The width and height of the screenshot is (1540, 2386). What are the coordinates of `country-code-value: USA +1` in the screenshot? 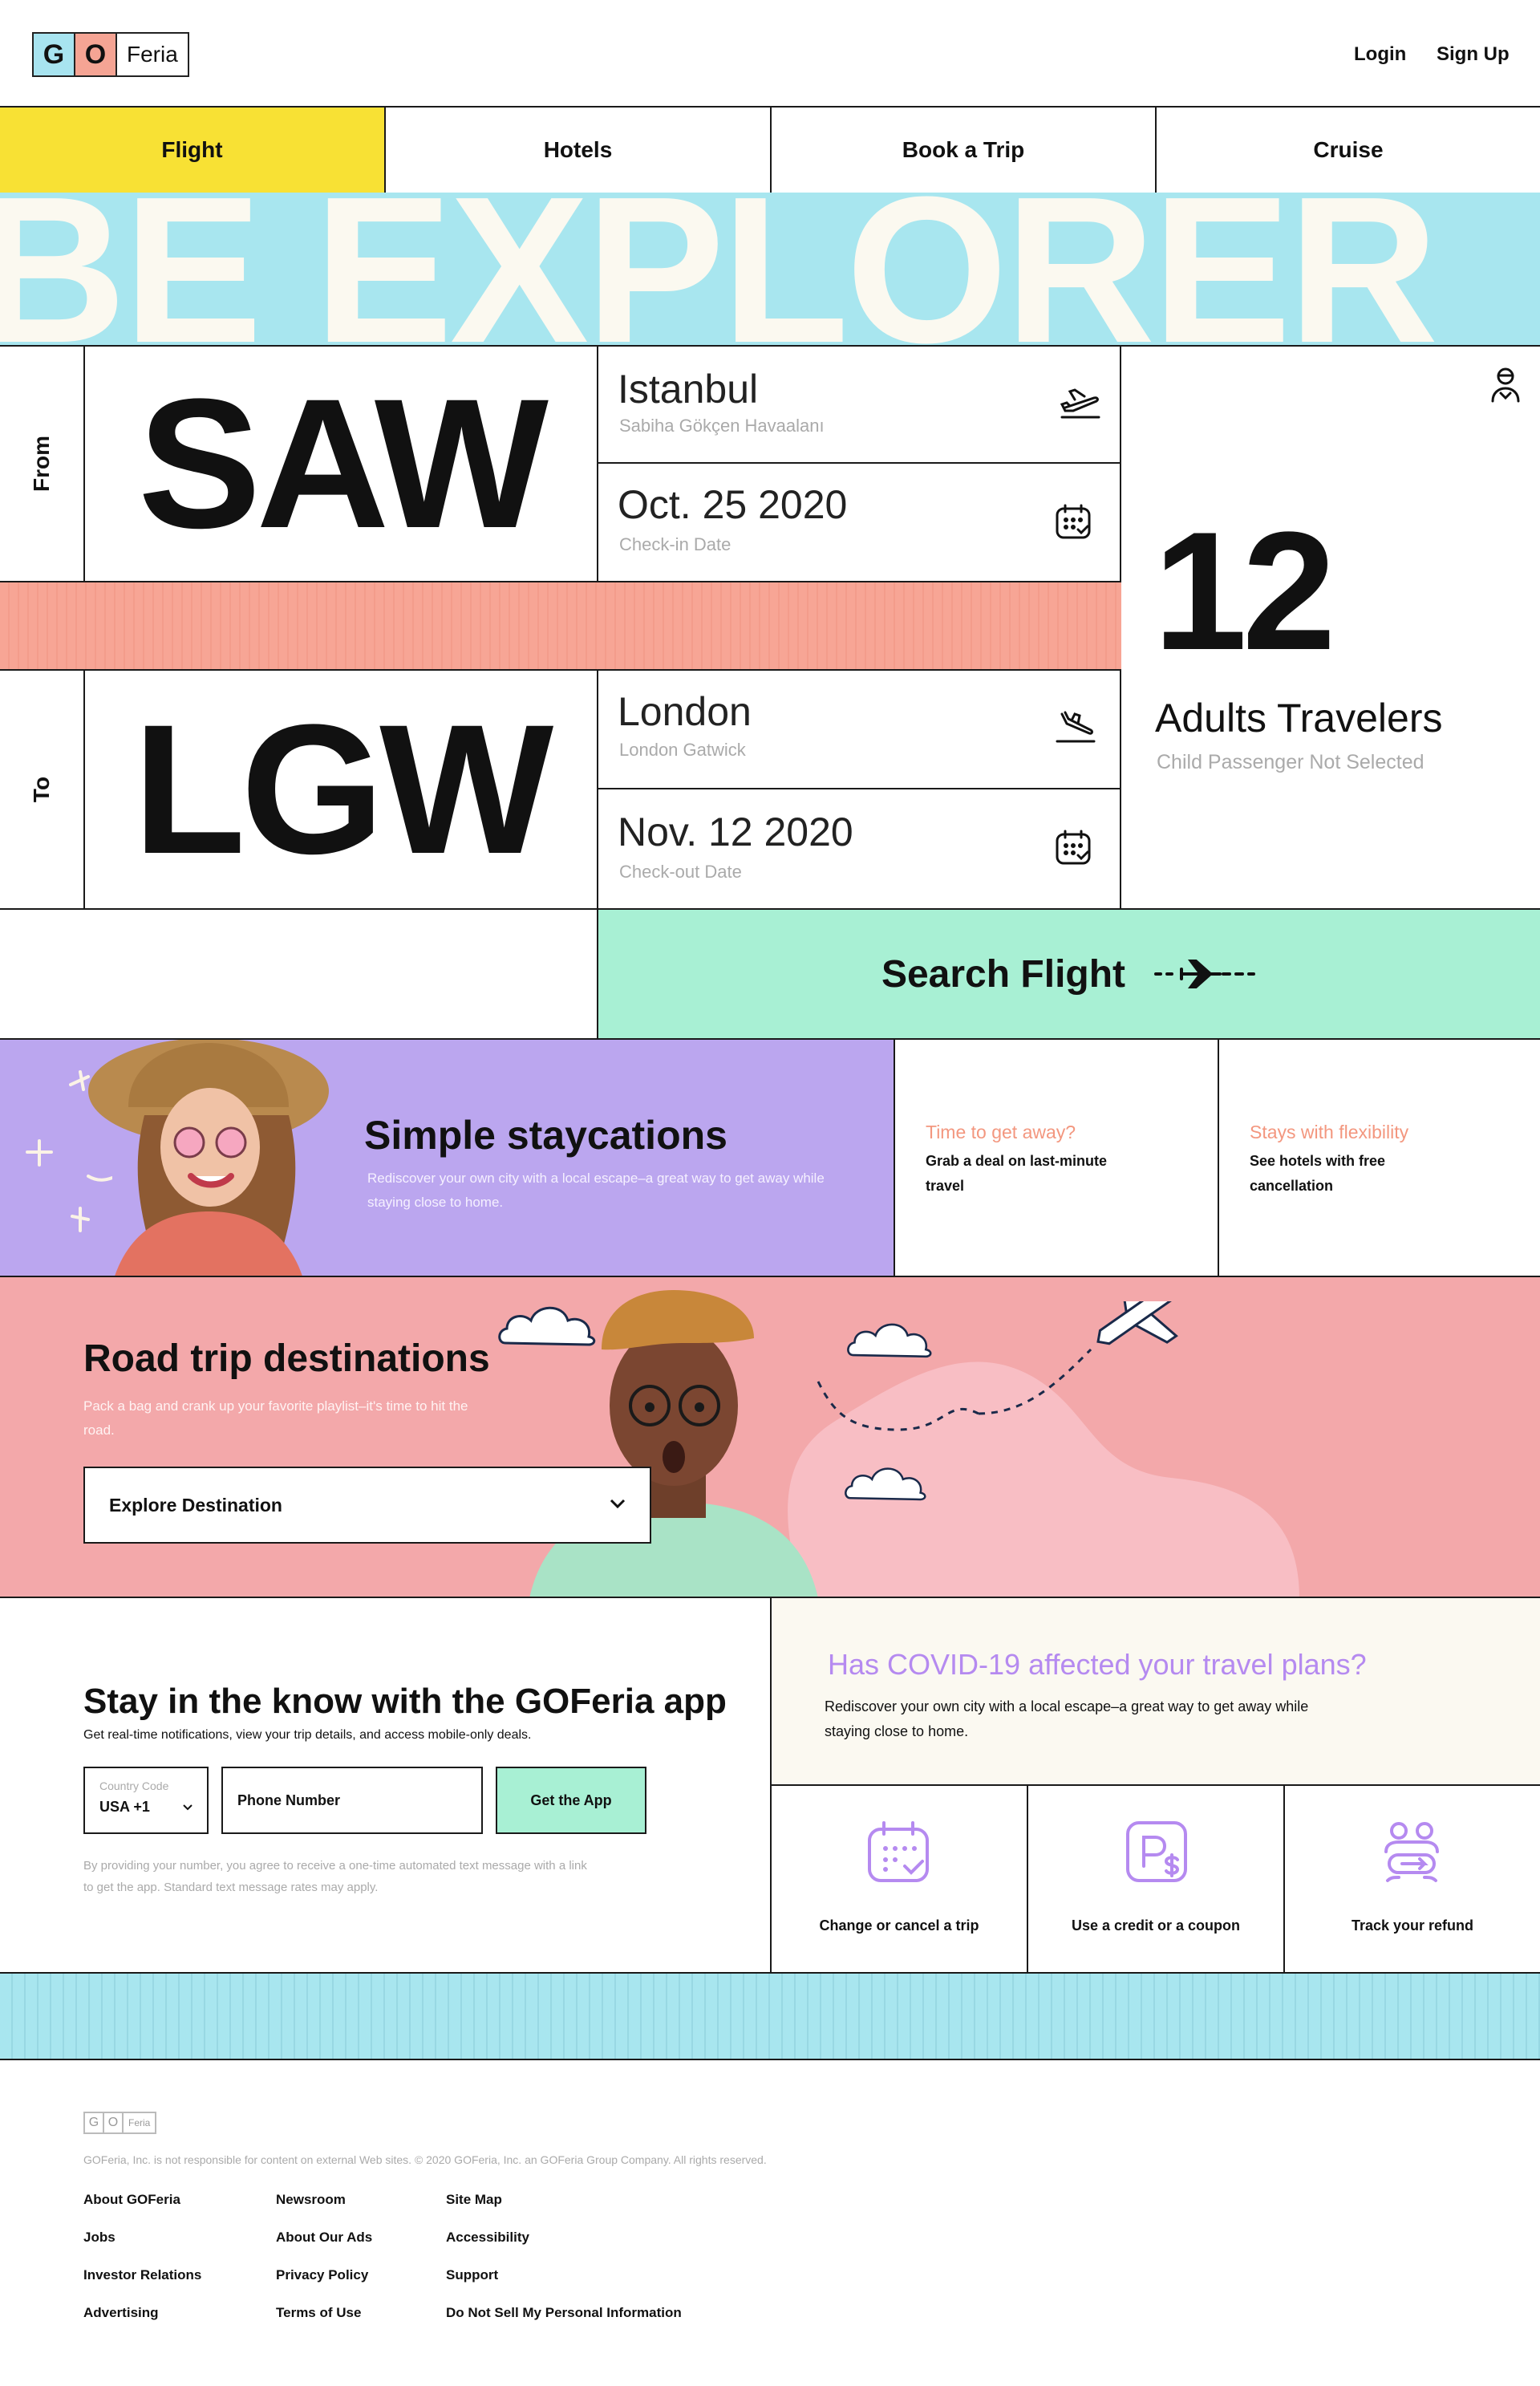 It's located at (124, 1807).